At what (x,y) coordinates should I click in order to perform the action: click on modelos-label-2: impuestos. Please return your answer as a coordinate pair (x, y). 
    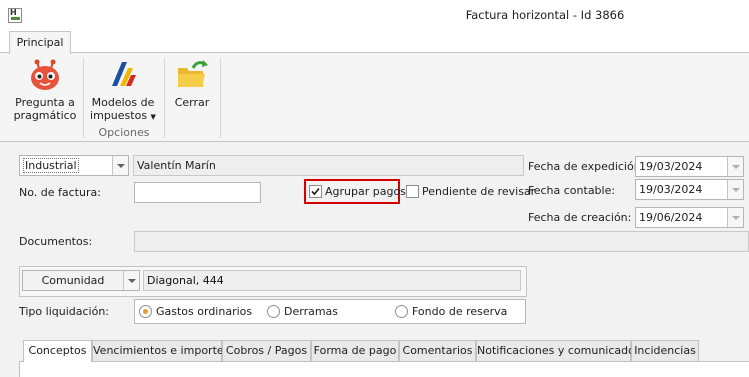
    Looking at the image, I should click on (119, 115).